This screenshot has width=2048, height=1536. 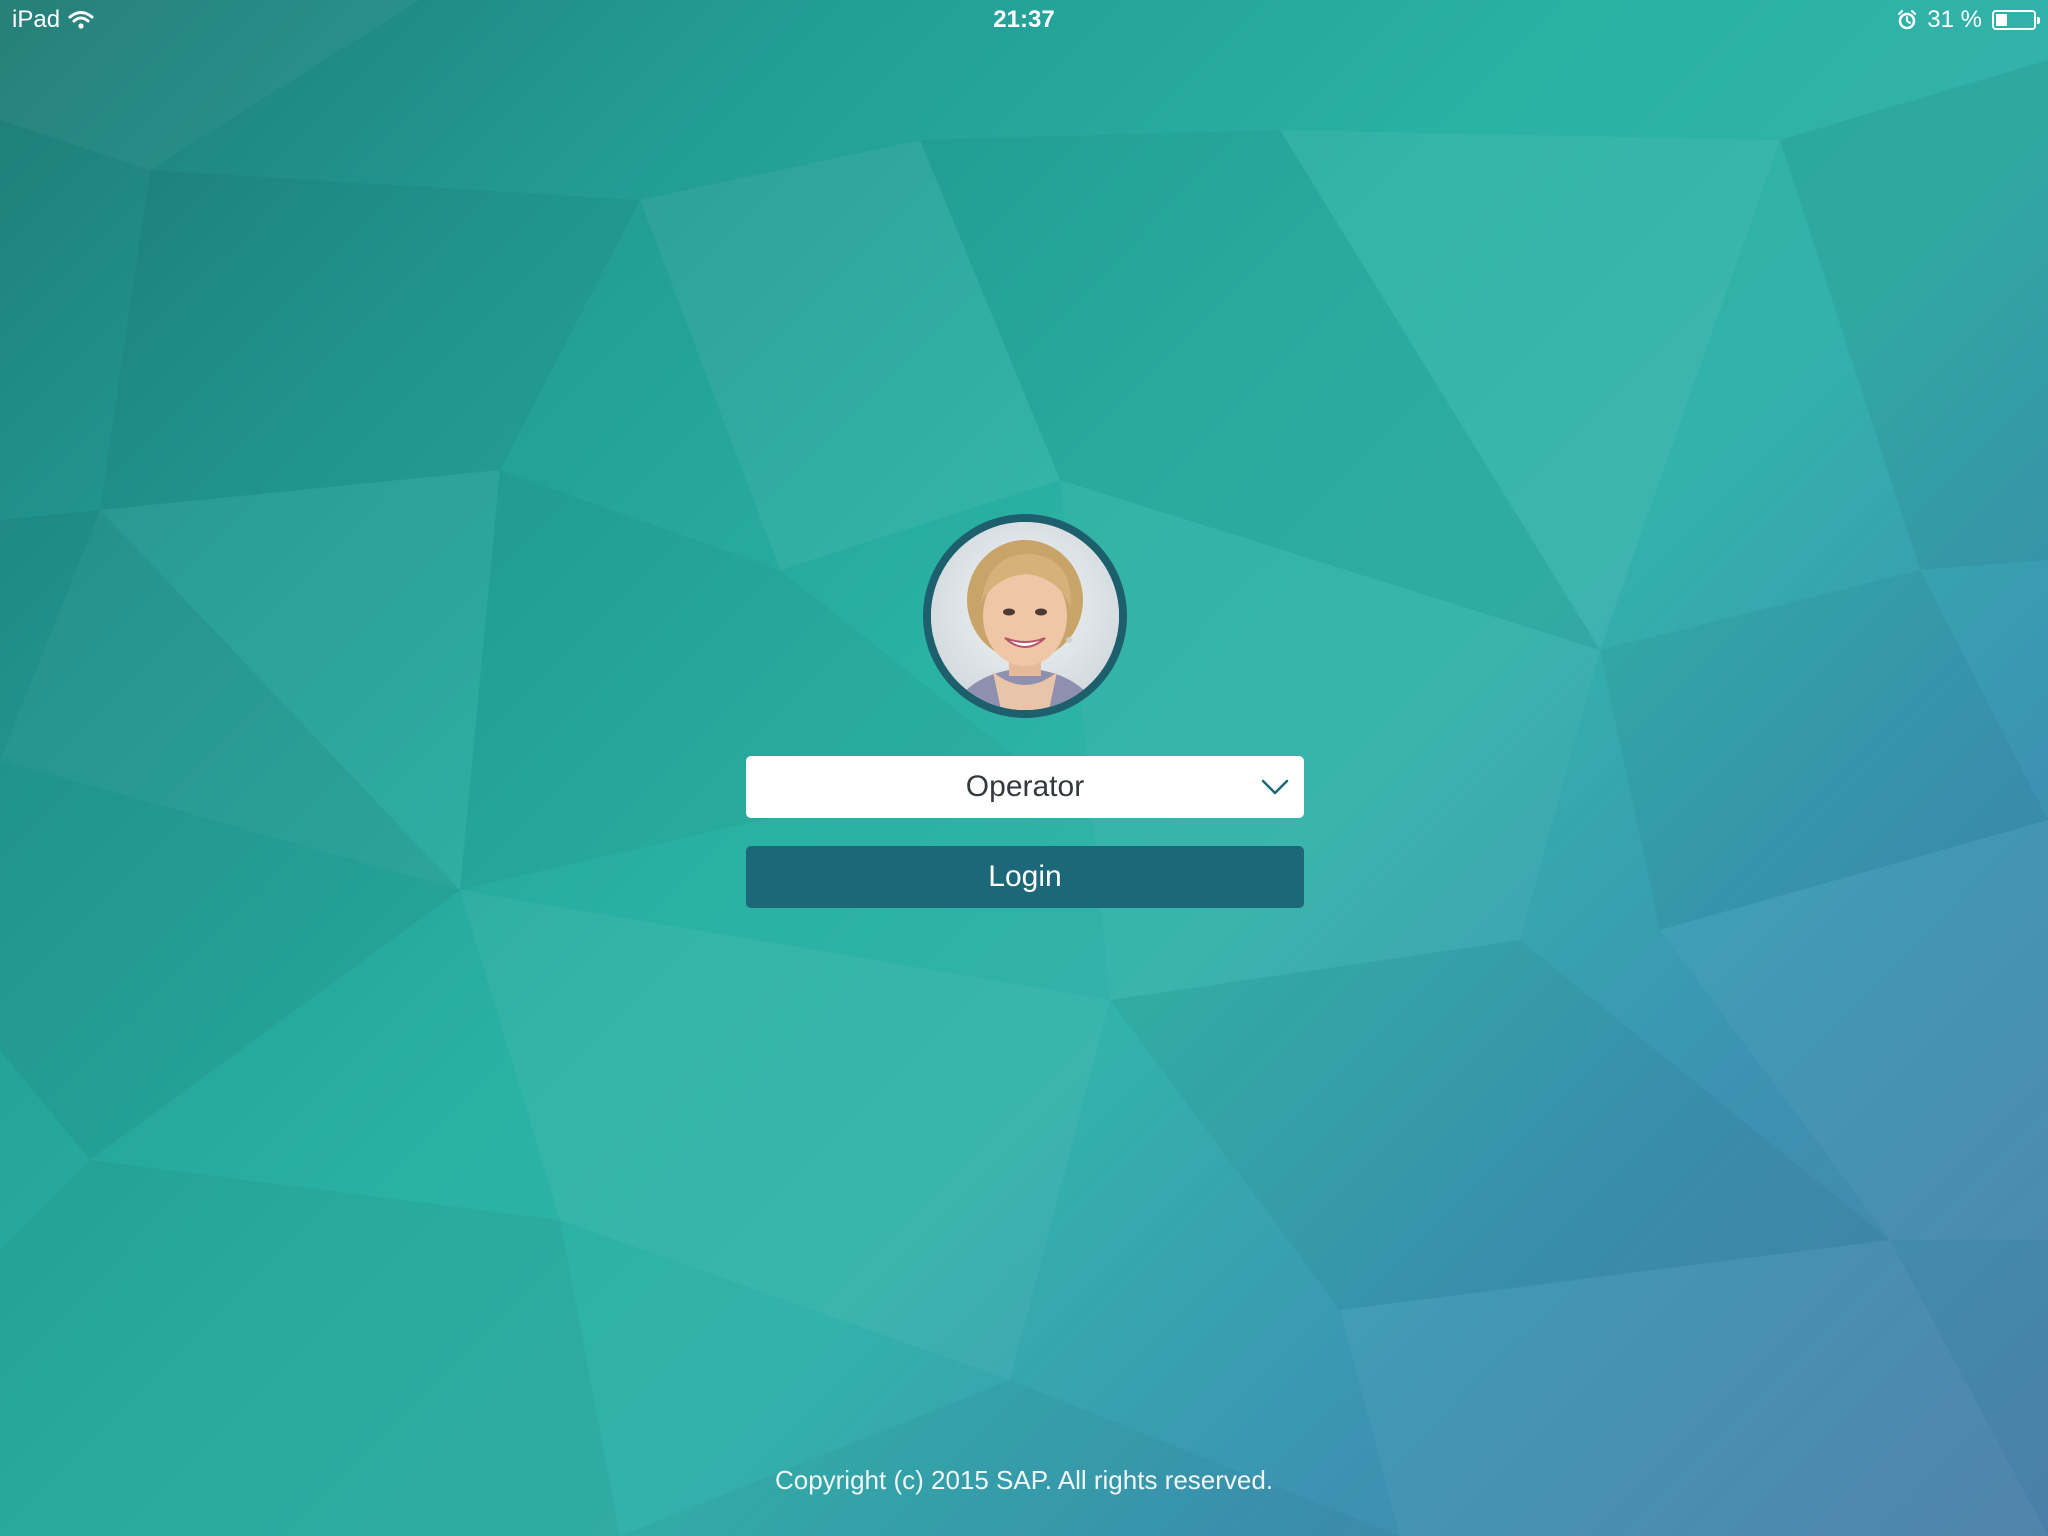 What do you see at coordinates (1954, 19) in the screenshot?
I see `battery-percent: 31 %` at bounding box center [1954, 19].